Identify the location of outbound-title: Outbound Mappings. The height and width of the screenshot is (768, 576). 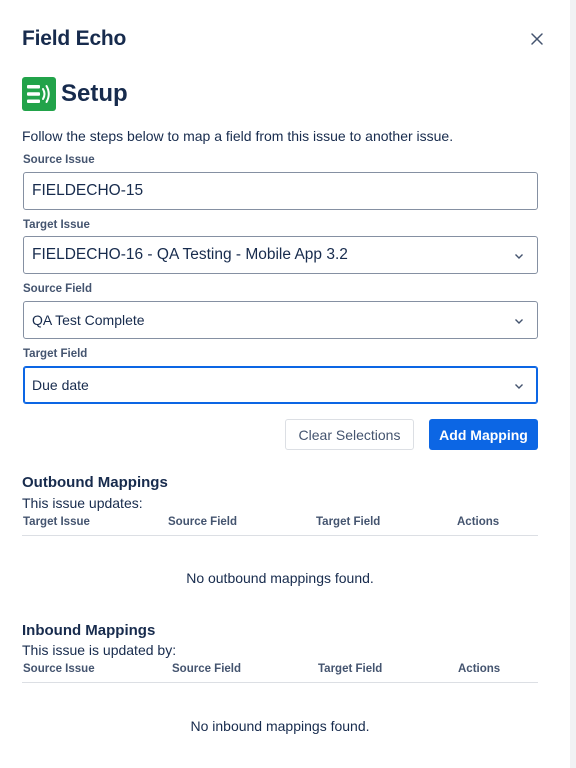
(95, 482).